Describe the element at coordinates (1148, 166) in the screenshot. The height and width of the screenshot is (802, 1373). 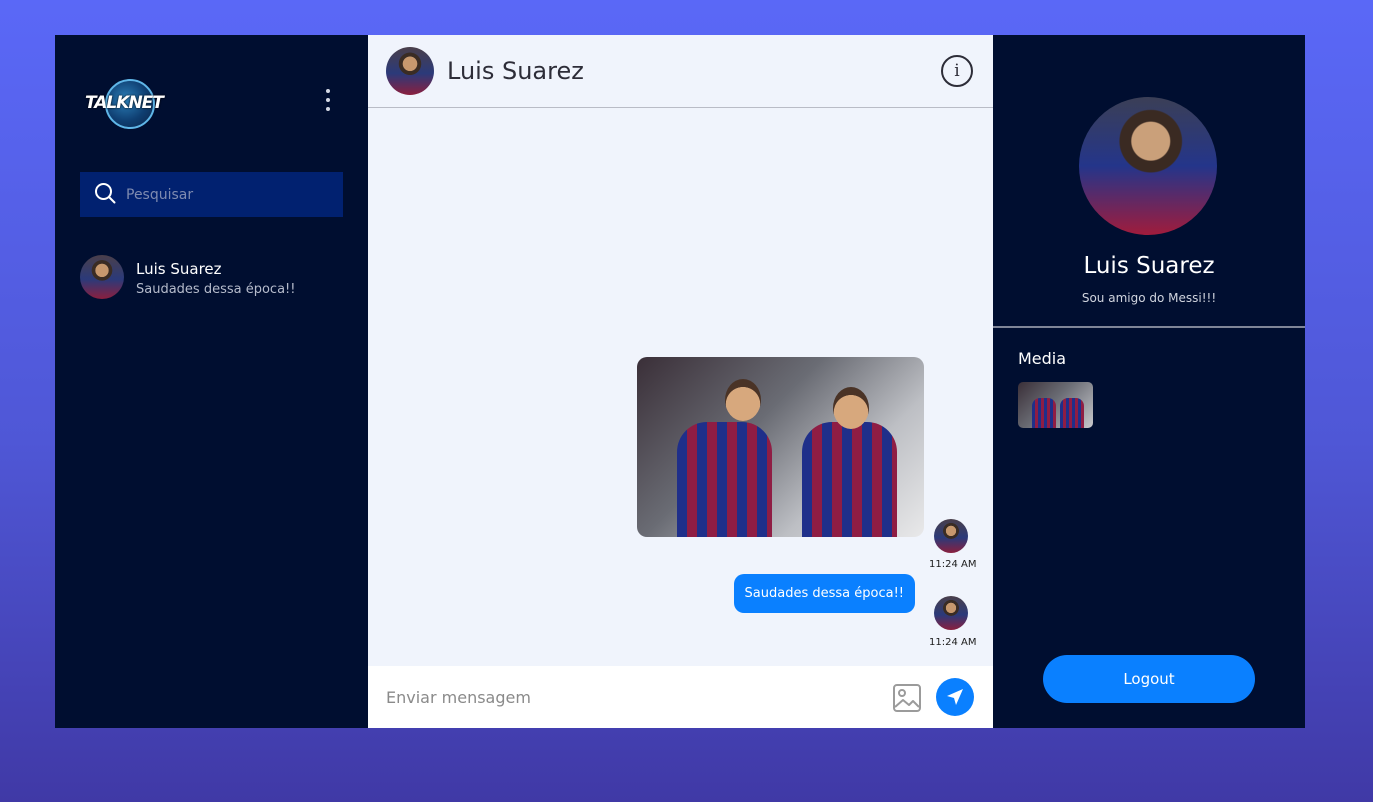
I see `profile-avatar` at that location.